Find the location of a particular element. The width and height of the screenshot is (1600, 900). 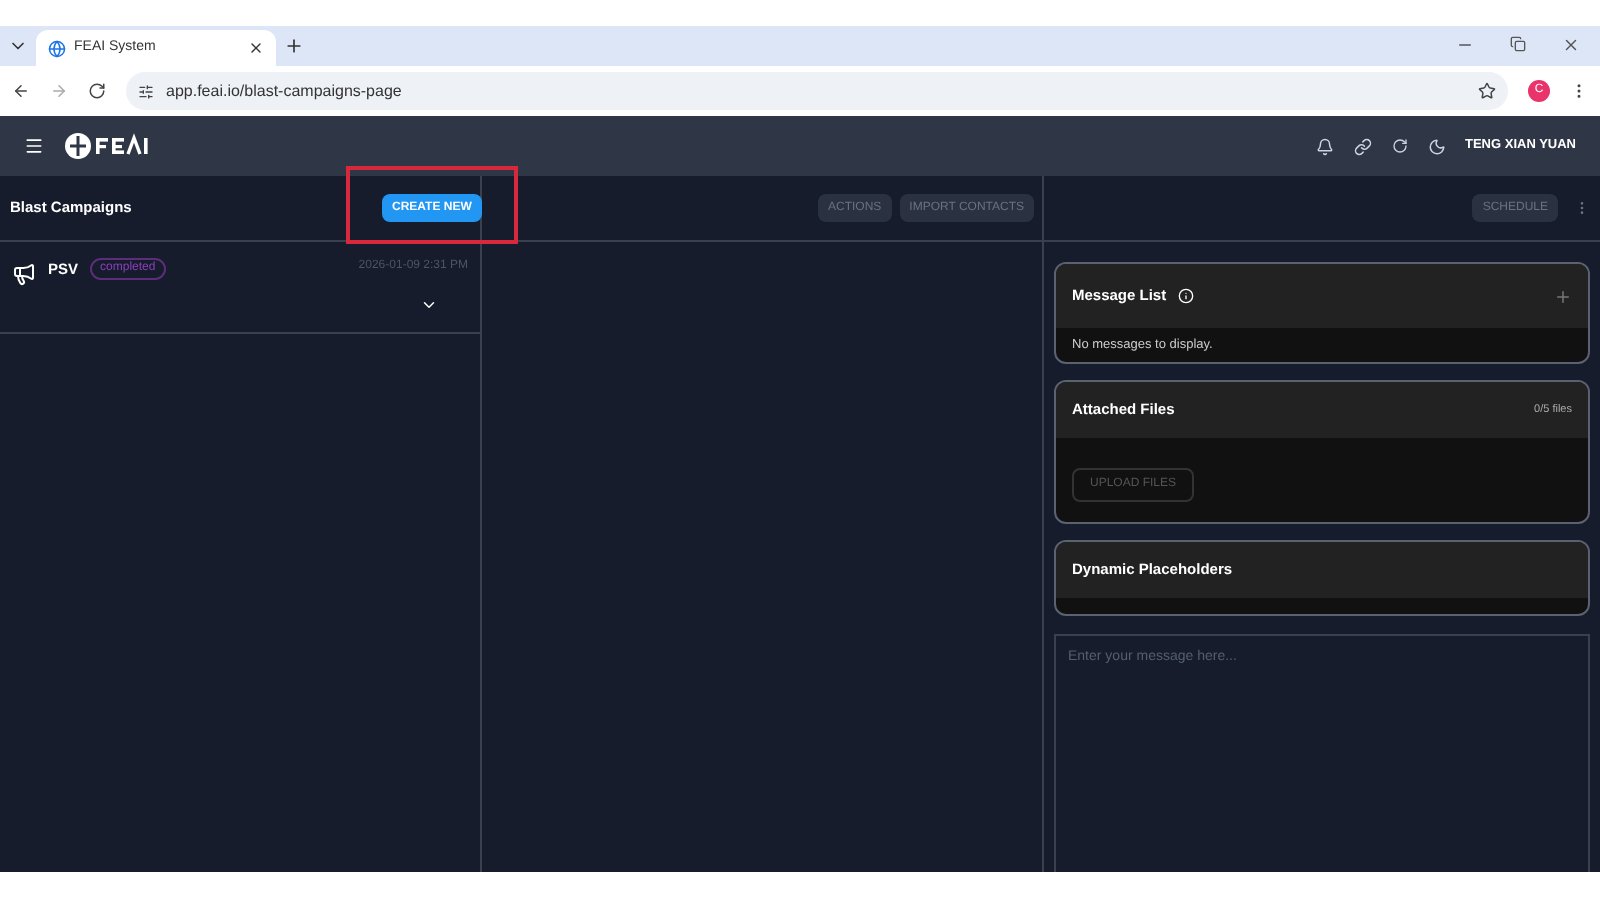

address-bar: app.feai.io/blast-campaigns-page is located at coordinates (817, 91).